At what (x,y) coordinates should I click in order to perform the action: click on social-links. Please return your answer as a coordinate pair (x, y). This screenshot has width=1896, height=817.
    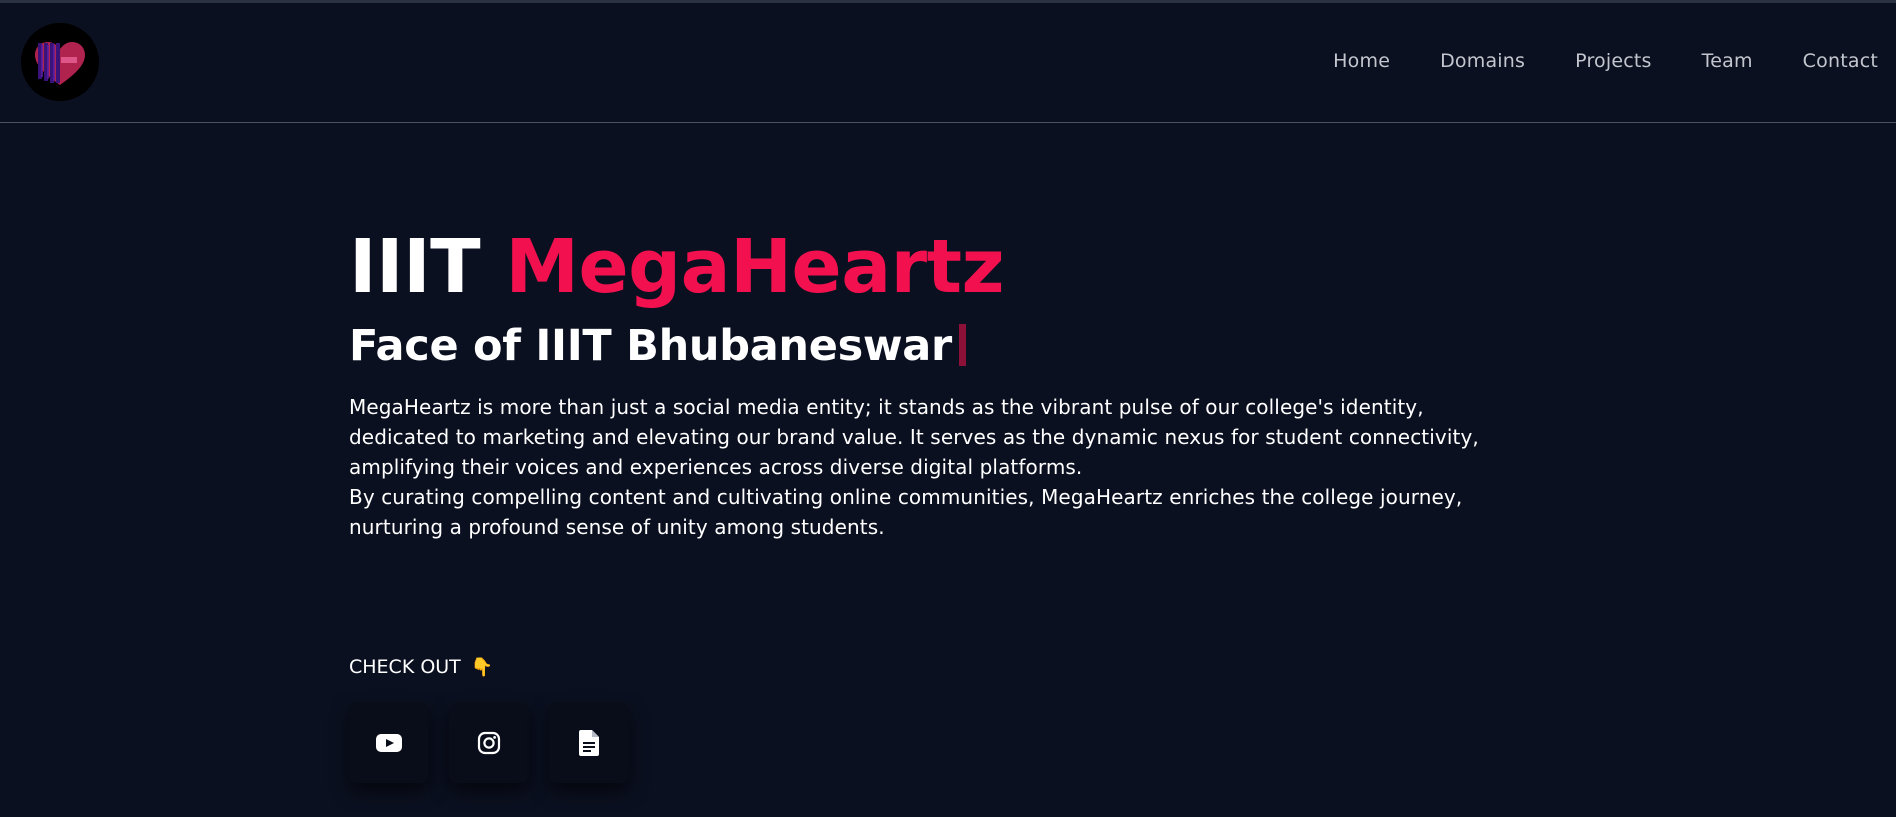
    Looking at the image, I should click on (489, 743).